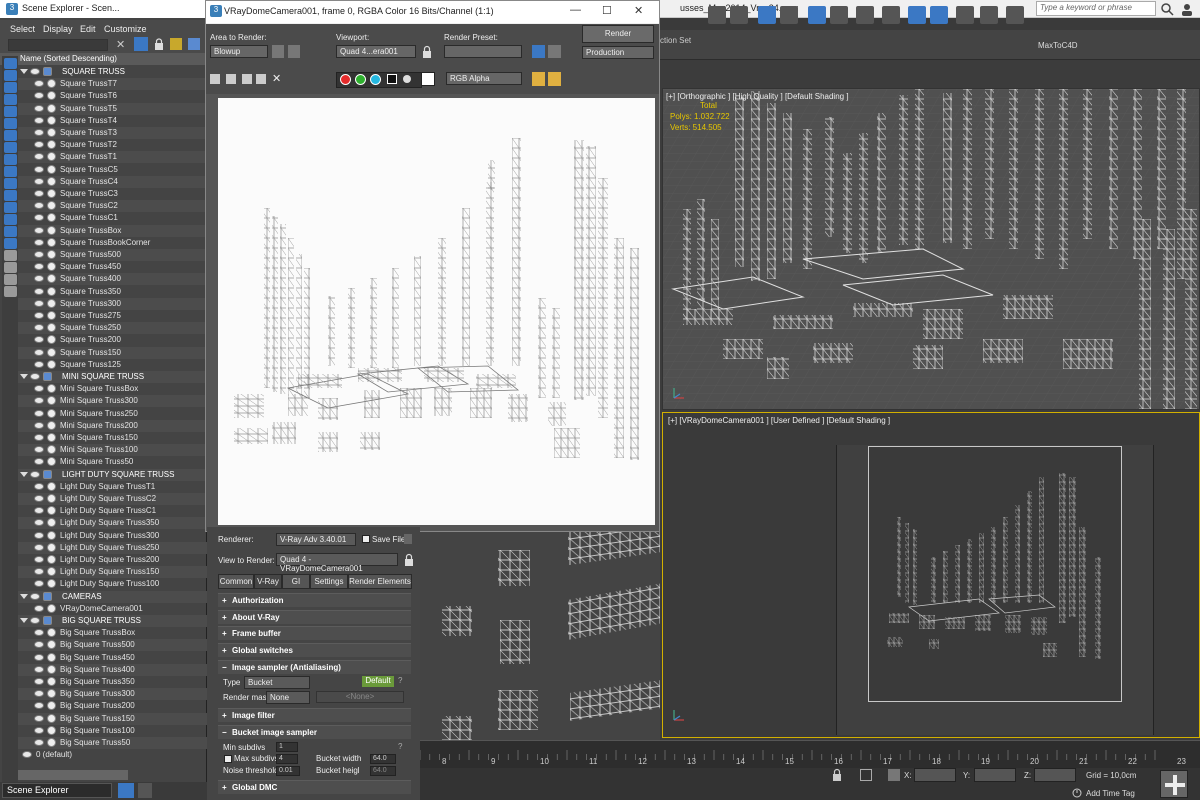 Image resolution: width=1200 pixels, height=800 pixels. I want to click on curve-editor-icon, so click(839, 15).